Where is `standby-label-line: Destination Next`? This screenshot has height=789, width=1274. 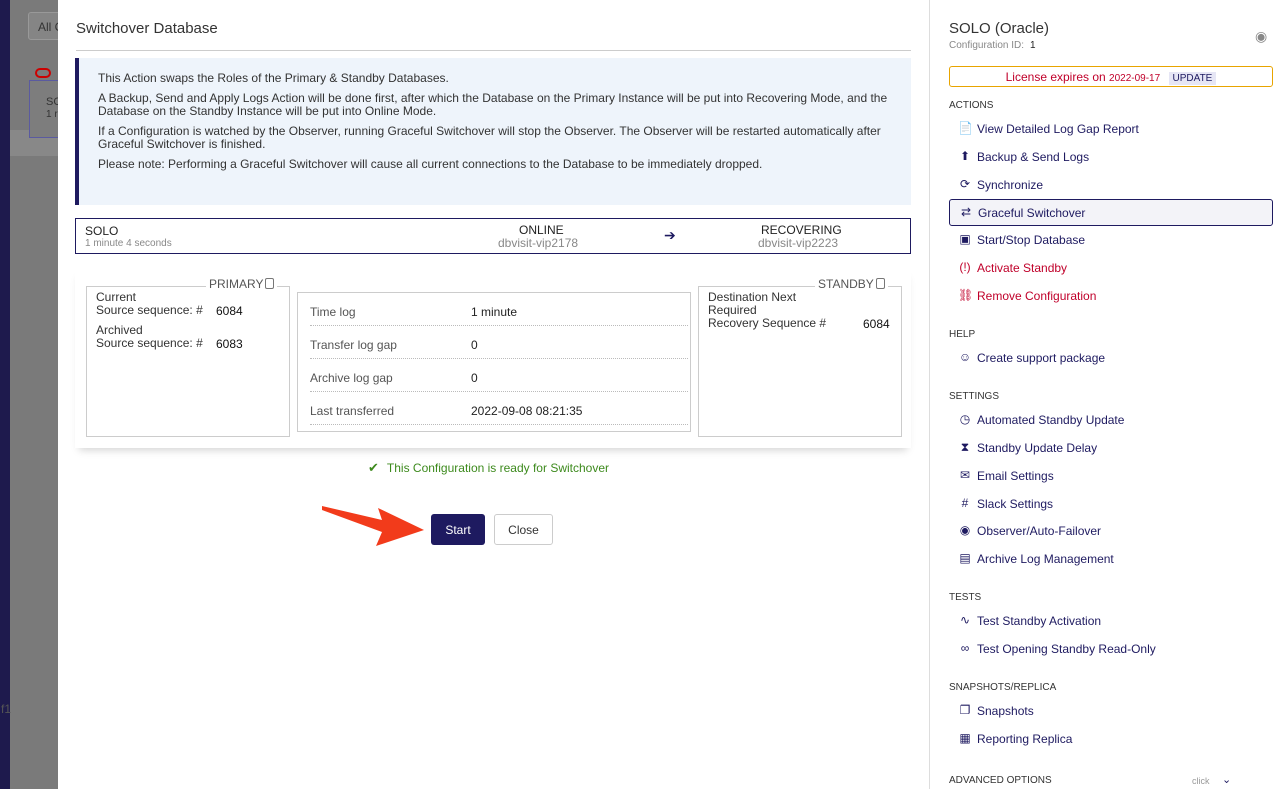 standby-label-line: Destination Next is located at coordinates (752, 297).